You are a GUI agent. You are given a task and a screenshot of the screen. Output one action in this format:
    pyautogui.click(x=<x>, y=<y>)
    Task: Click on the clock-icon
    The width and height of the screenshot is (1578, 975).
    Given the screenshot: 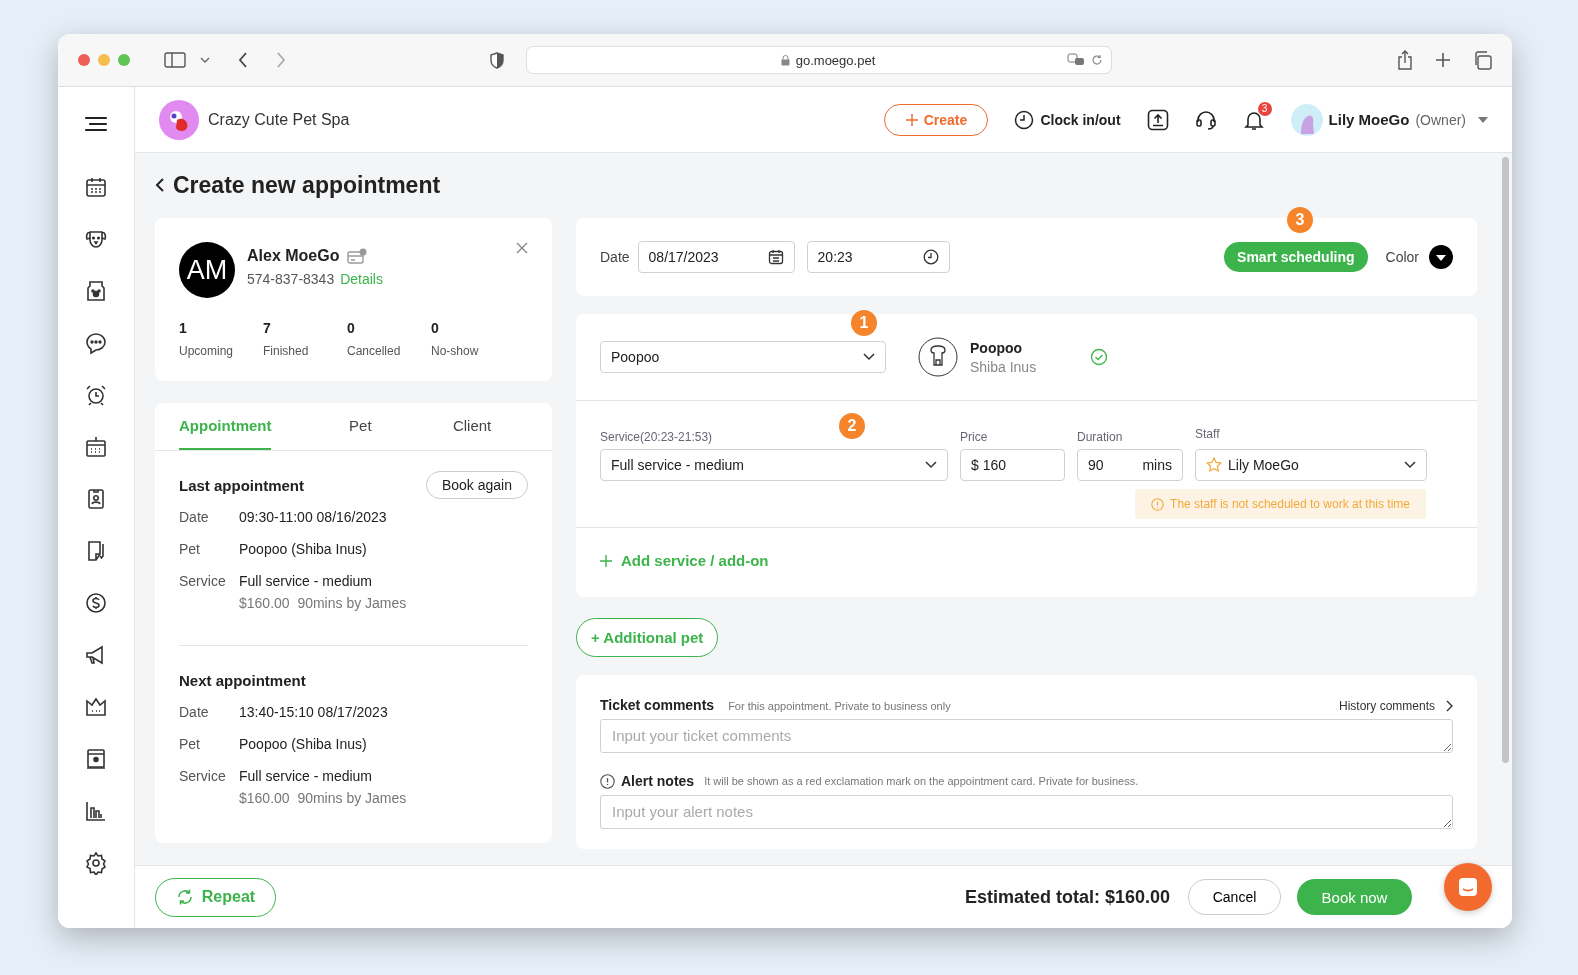 What is the action you would take?
    pyautogui.click(x=1024, y=119)
    